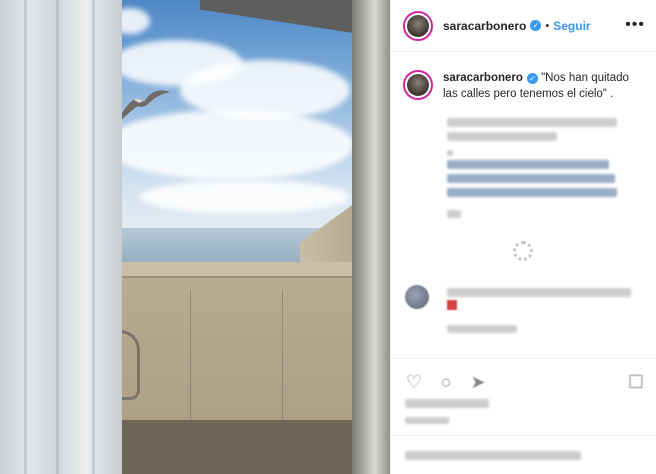 This screenshot has height=474, width=656. What do you see at coordinates (635, 25) in the screenshot?
I see `more-options-icon: •••` at bounding box center [635, 25].